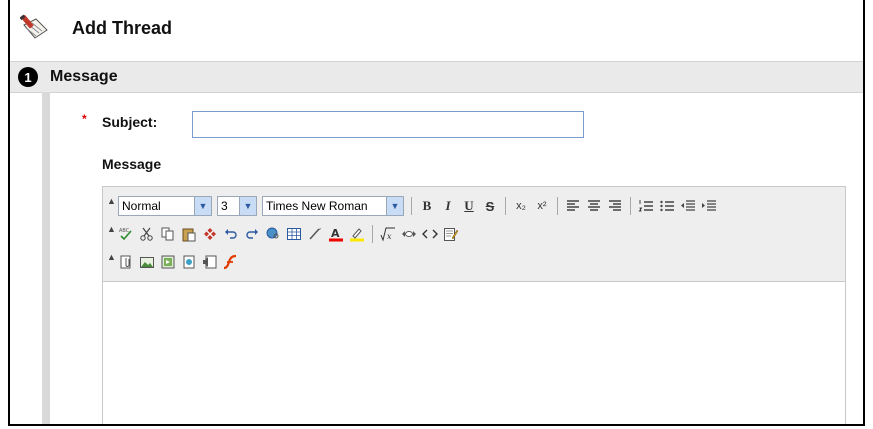  I want to click on cut-icon, so click(147, 234).